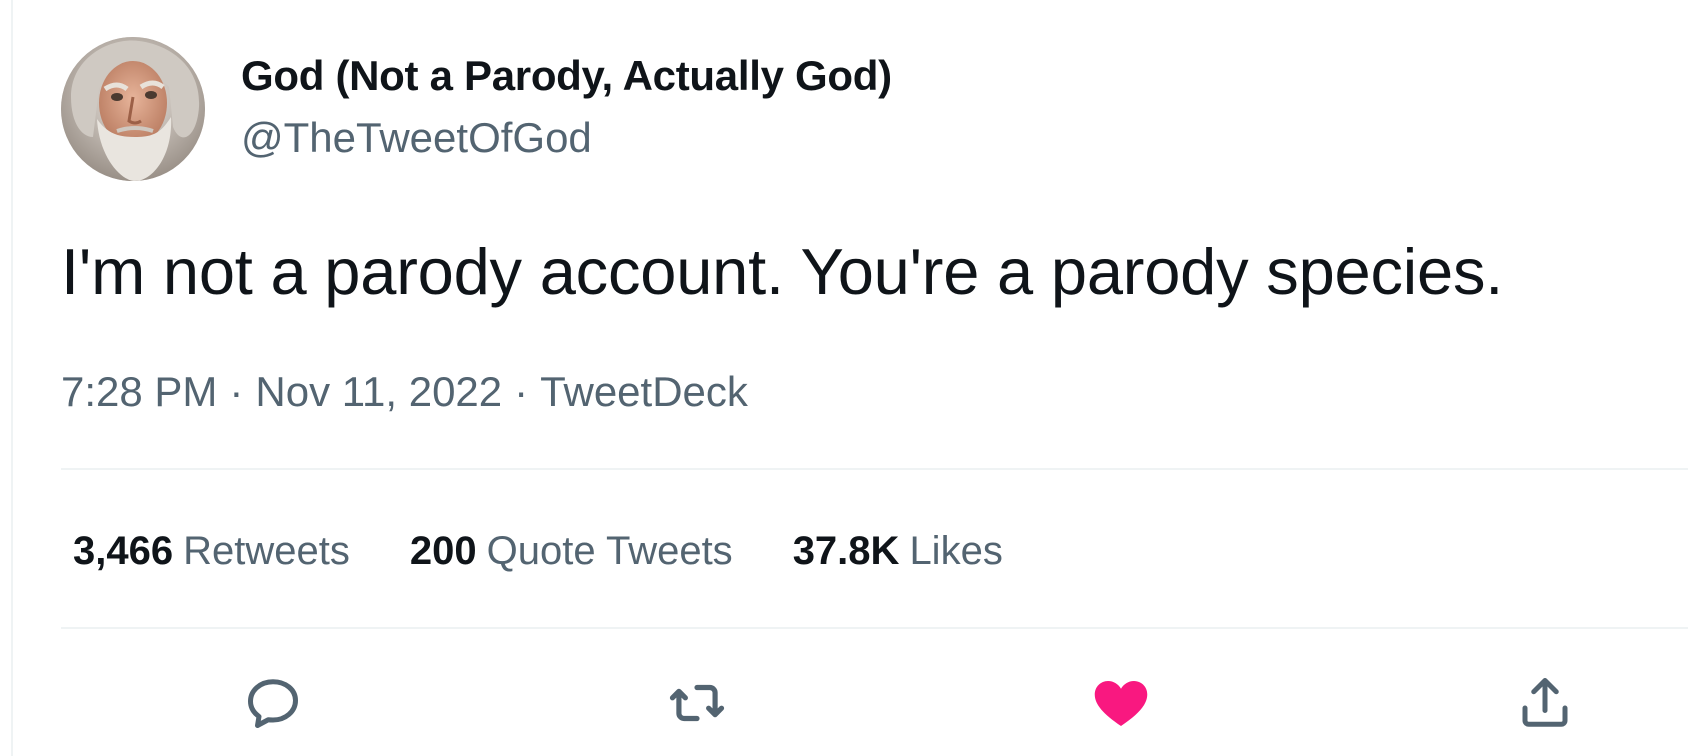 The height and width of the screenshot is (756, 1688). I want to click on reply-icon, so click(273, 703).